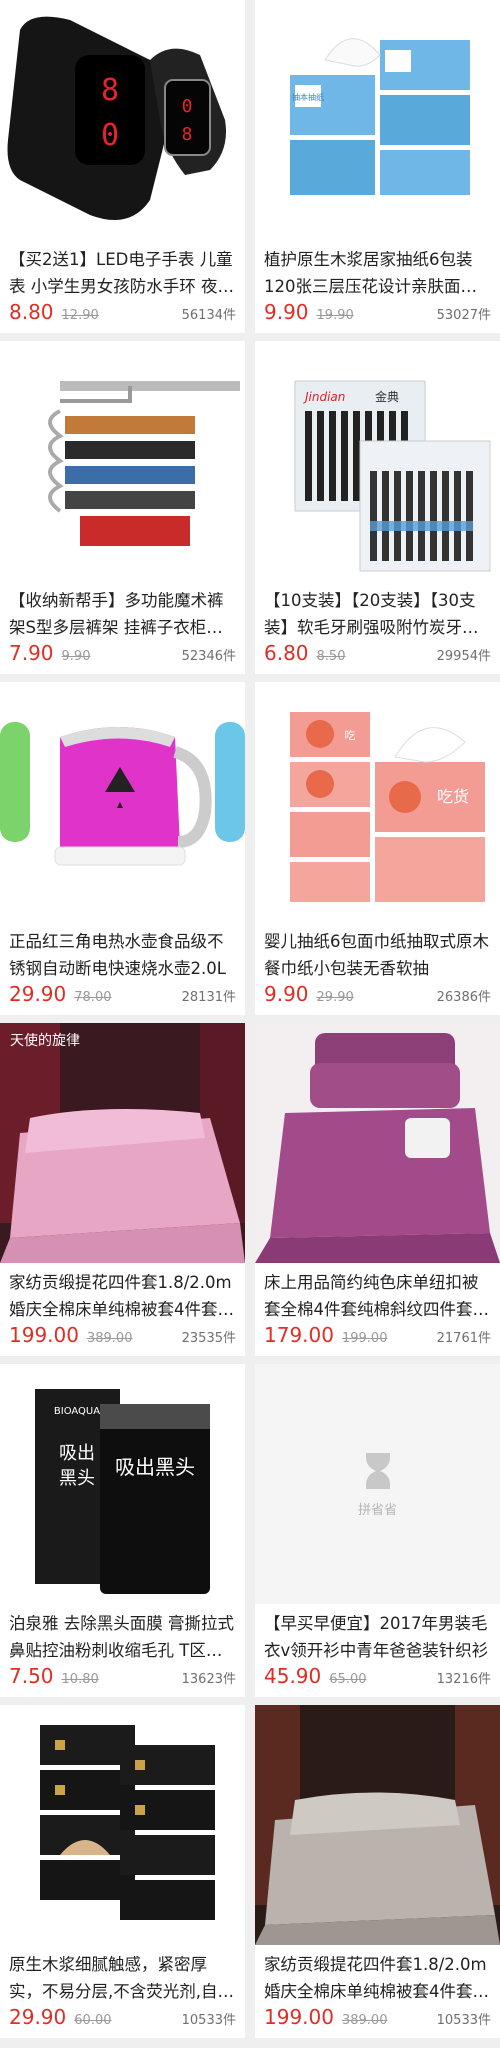  What do you see at coordinates (299, 1335) in the screenshot?
I see `price: 179.00` at bounding box center [299, 1335].